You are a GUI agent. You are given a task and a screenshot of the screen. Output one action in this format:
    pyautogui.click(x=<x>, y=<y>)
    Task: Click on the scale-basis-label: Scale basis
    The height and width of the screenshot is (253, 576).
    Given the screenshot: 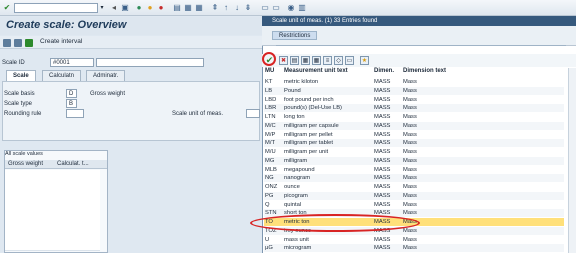 What is the action you would take?
    pyautogui.click(x=19, y=94)
    